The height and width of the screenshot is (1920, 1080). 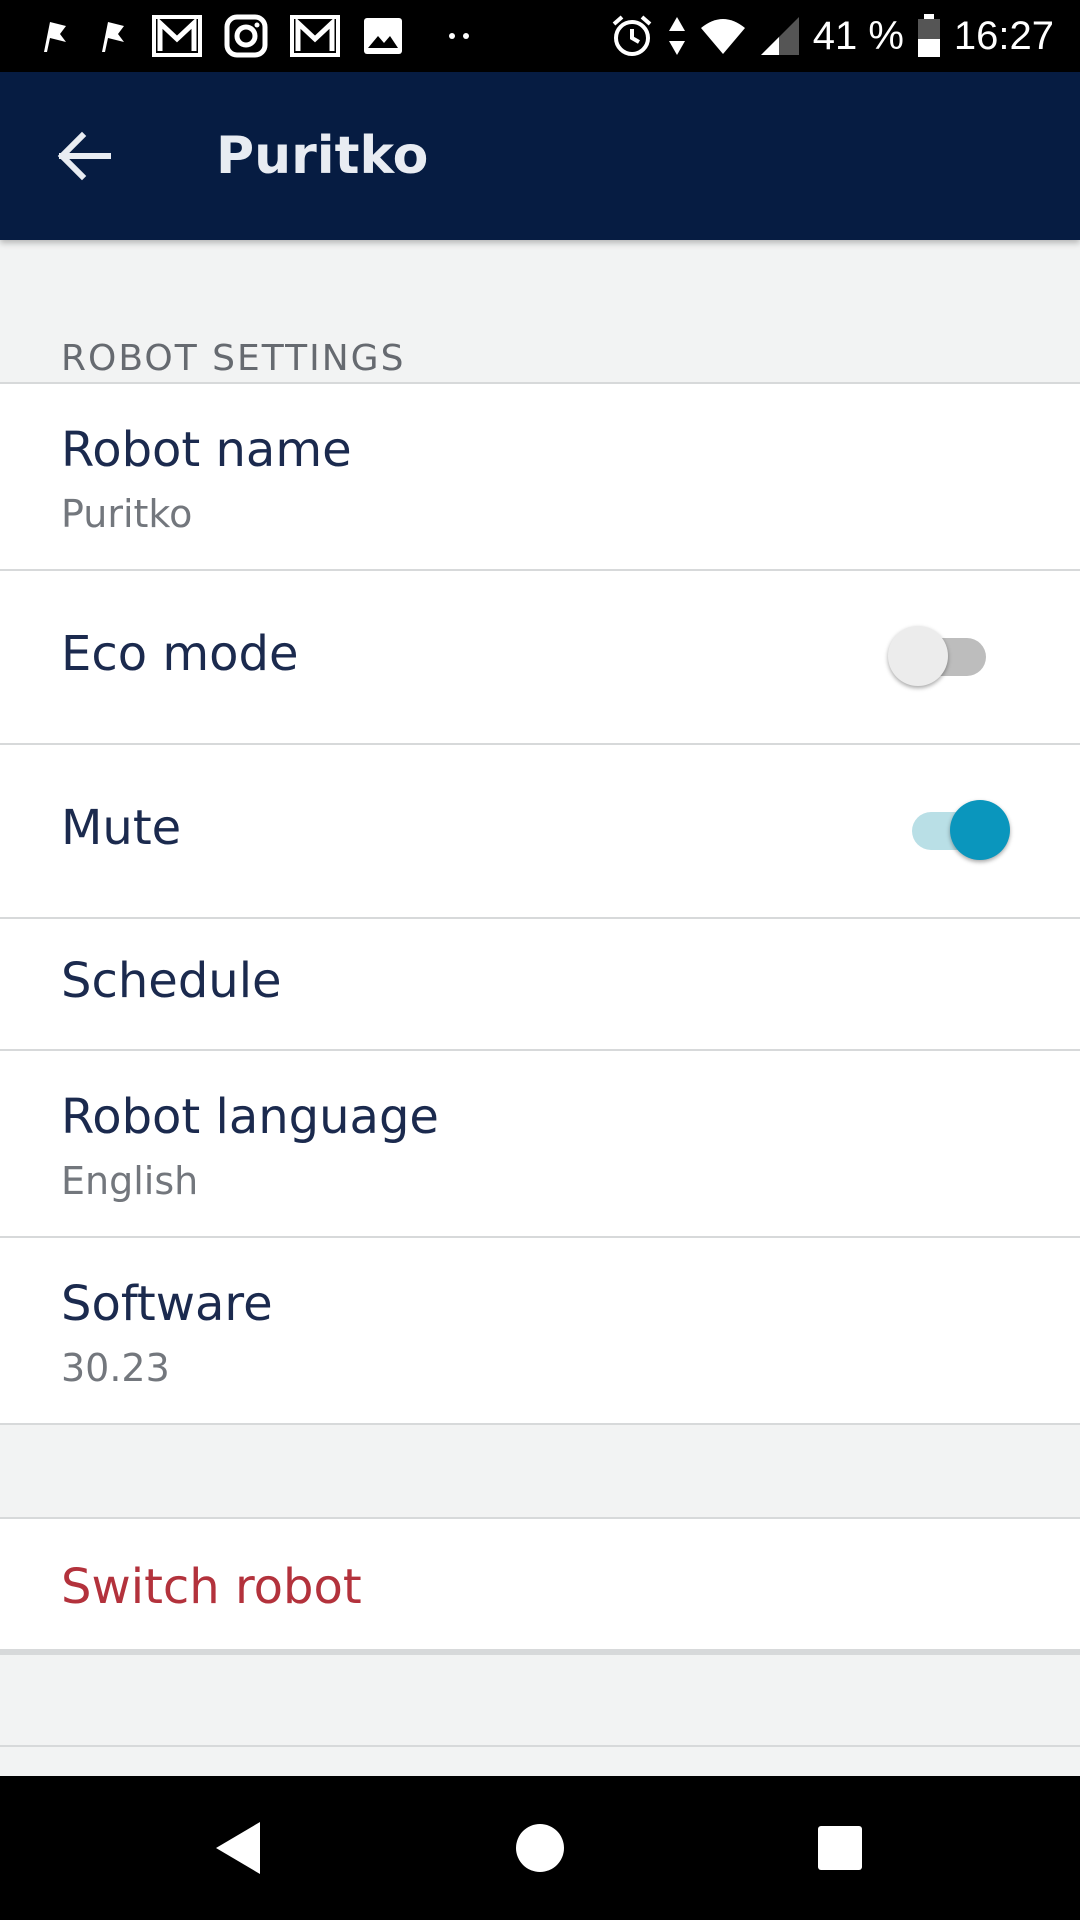 What do you see at coordinates (632, 35) in the screenshot?
I see `alarm-icon` at bounding box center [632, 35].